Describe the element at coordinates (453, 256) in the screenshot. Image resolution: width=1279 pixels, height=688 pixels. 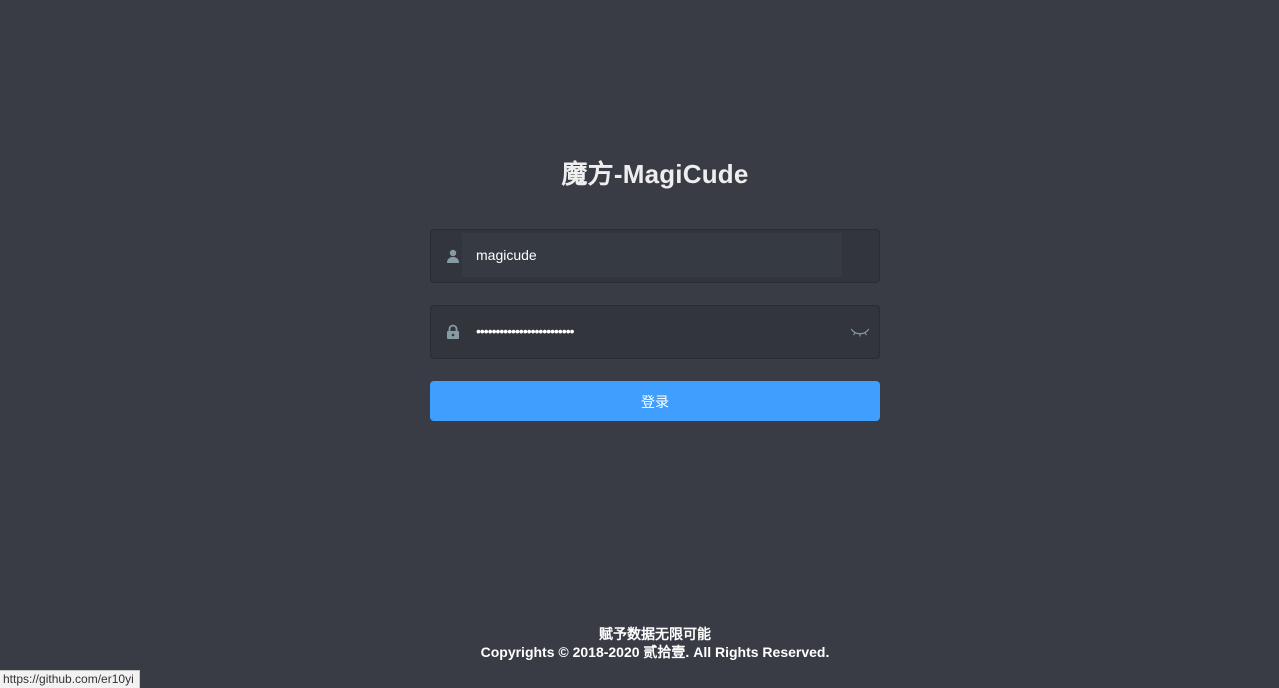
I see `user-icon` at that location.